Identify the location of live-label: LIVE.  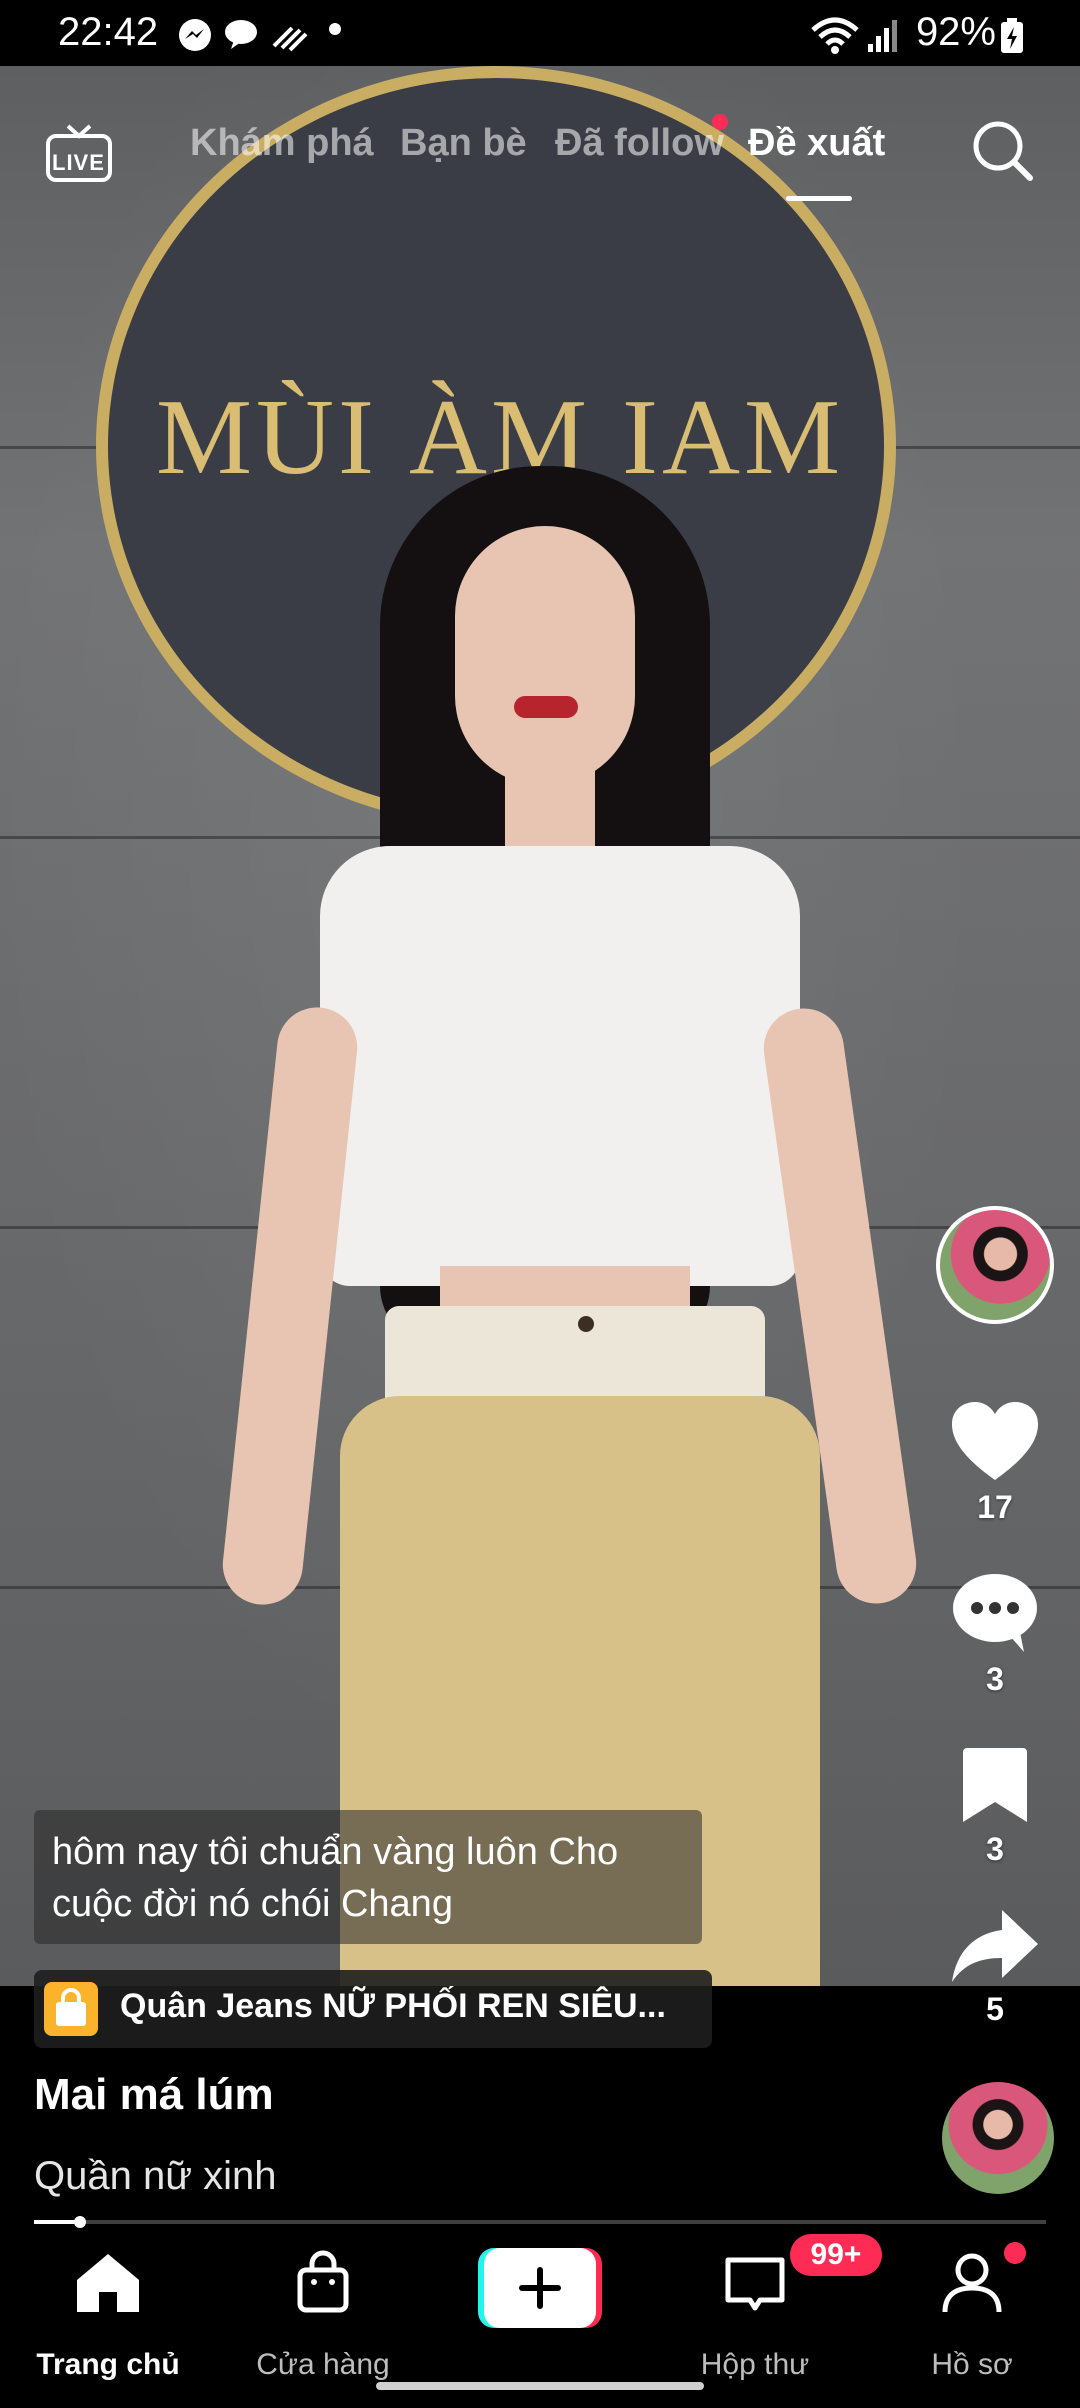
(78, 162).